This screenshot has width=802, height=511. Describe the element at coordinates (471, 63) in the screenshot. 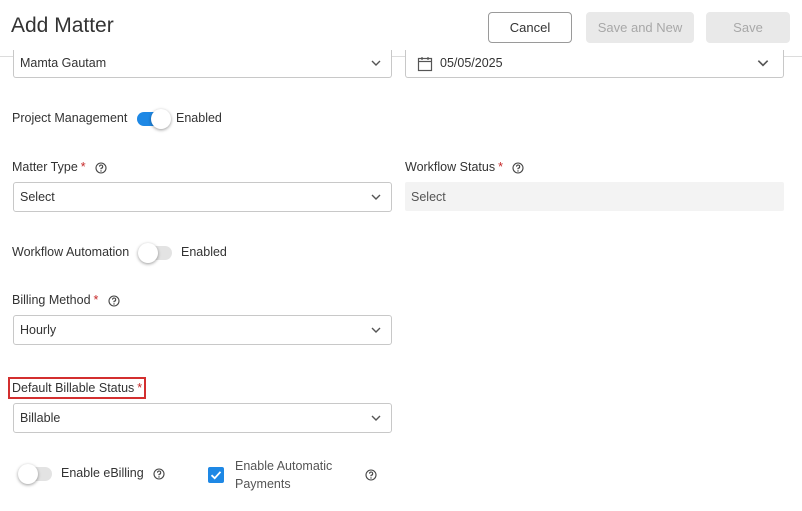

I see `date-value: 05/05/2025` at that location.